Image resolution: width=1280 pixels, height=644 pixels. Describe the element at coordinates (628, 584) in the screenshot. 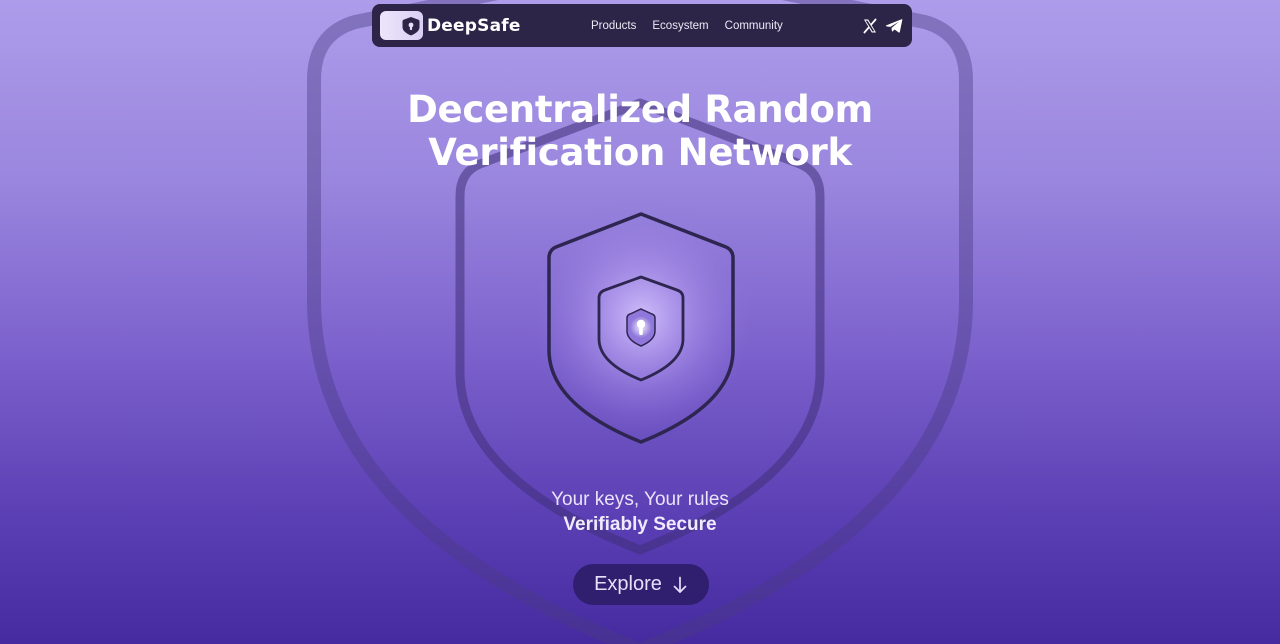

I see `explore-button-label: Explore` at that location.